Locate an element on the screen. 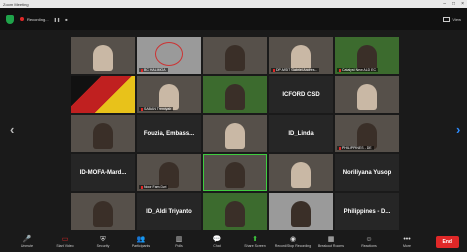 The height and width of the screenshot is (252, 467). participant-tile: ICFORD CSD is located at coordinates (301, 94).